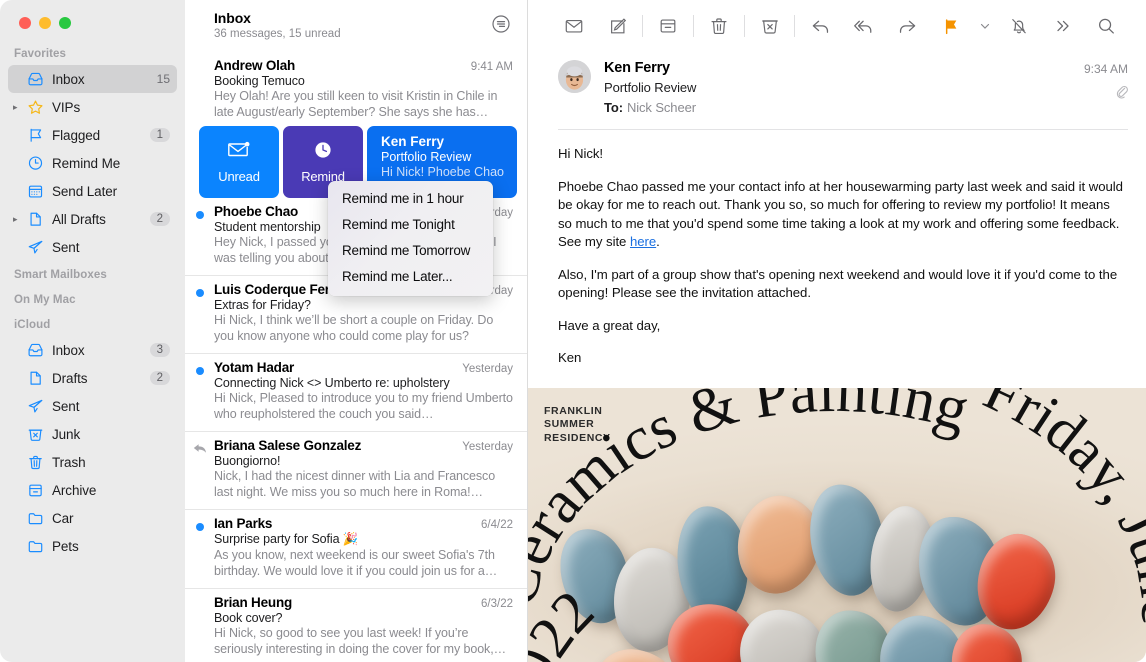  I want to click on message-subject: Booking Temuco, so click(259, 81).